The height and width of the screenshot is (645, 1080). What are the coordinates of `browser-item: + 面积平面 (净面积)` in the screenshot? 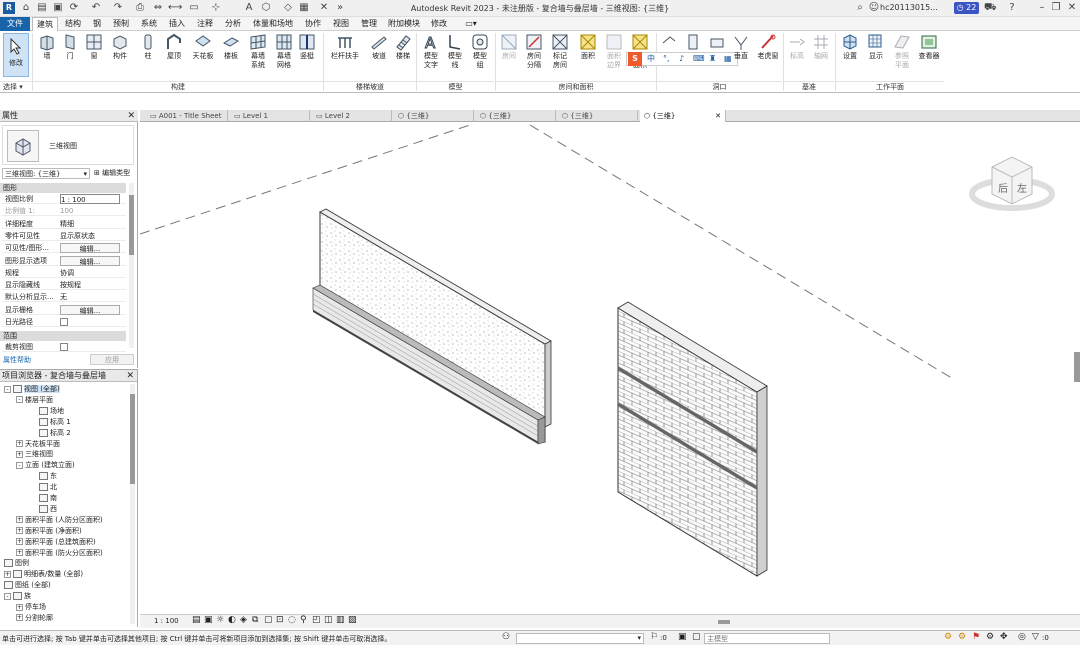 It's located at (49, 531).